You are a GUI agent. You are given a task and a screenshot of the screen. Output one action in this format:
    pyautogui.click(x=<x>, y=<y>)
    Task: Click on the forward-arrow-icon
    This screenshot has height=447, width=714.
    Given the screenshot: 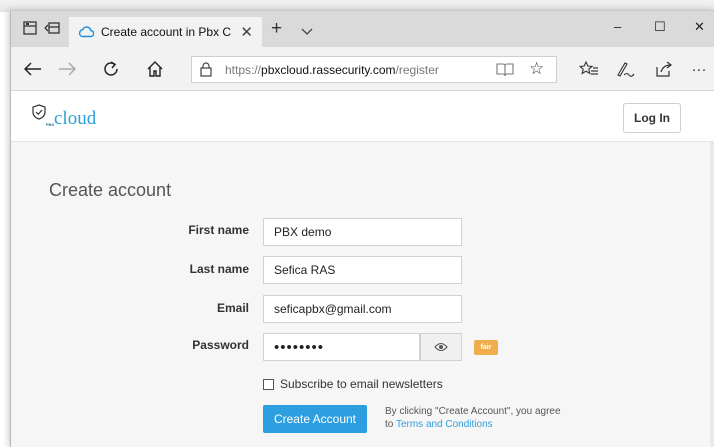 What is the action you would take?
    pyautogui.click(x=67, y=69)
    